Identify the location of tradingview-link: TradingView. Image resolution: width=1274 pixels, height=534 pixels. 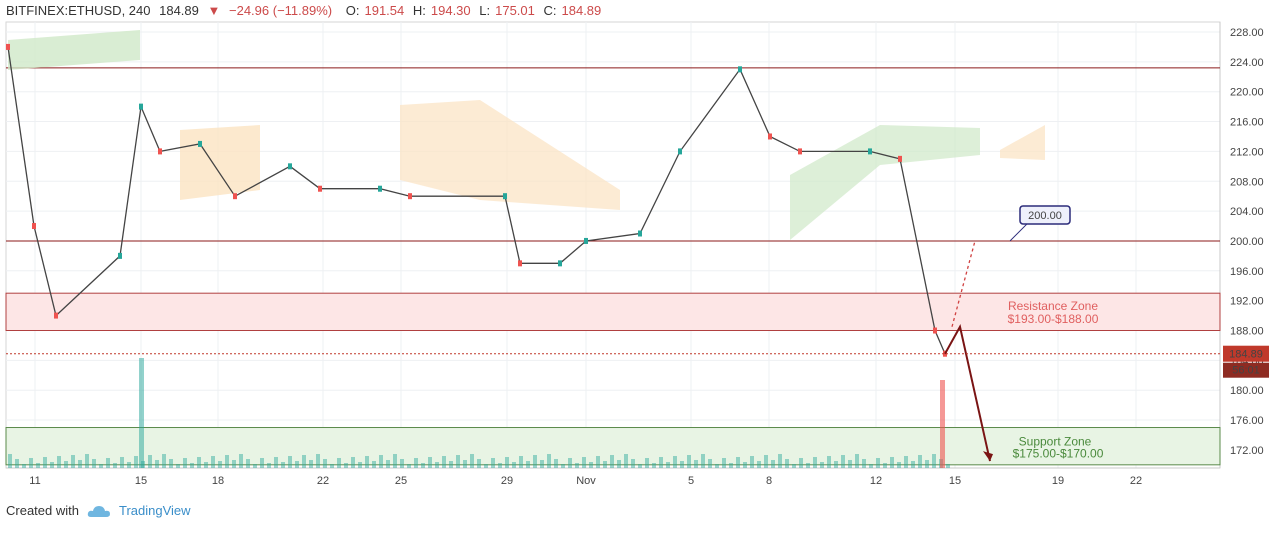
(155, 510).